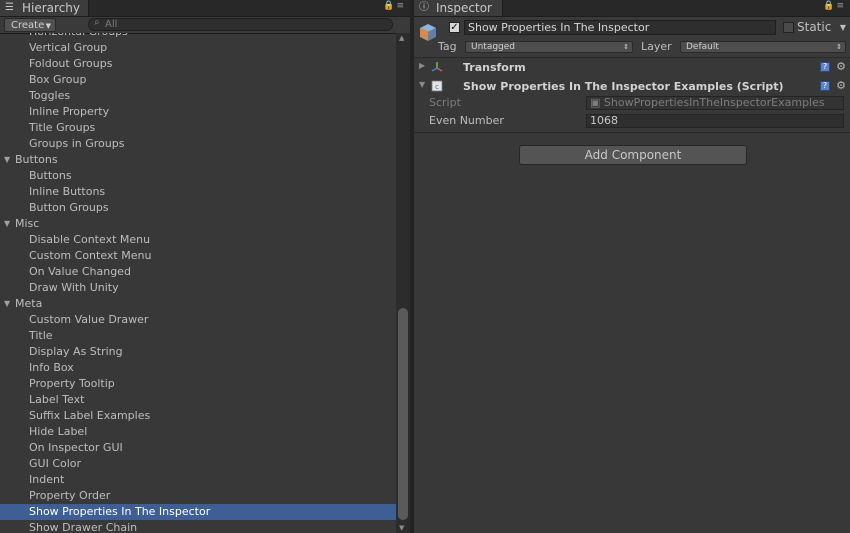 The image size is (850, 533). Describe the element at coordinates (445, 102) in the screenshot. I see `script-label: Script` at that location.